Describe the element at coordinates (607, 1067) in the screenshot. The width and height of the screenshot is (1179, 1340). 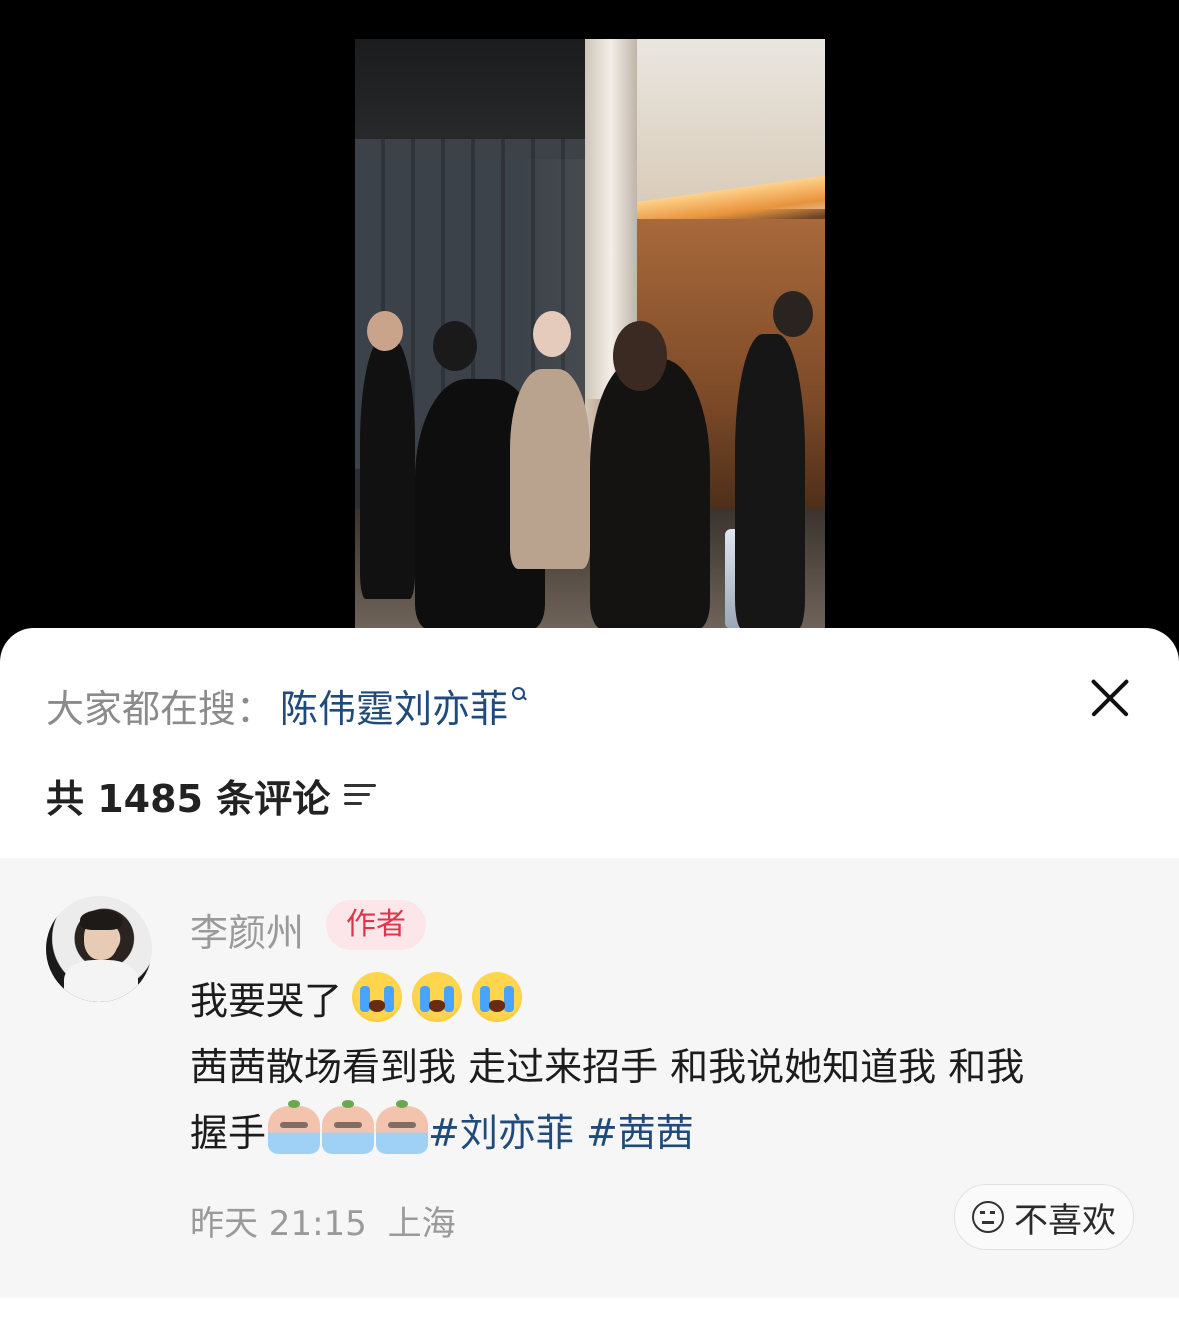
I see `comment-line-2: 茜茜散场看到我 走过来招手 和我说她知道我 和我` at that location.